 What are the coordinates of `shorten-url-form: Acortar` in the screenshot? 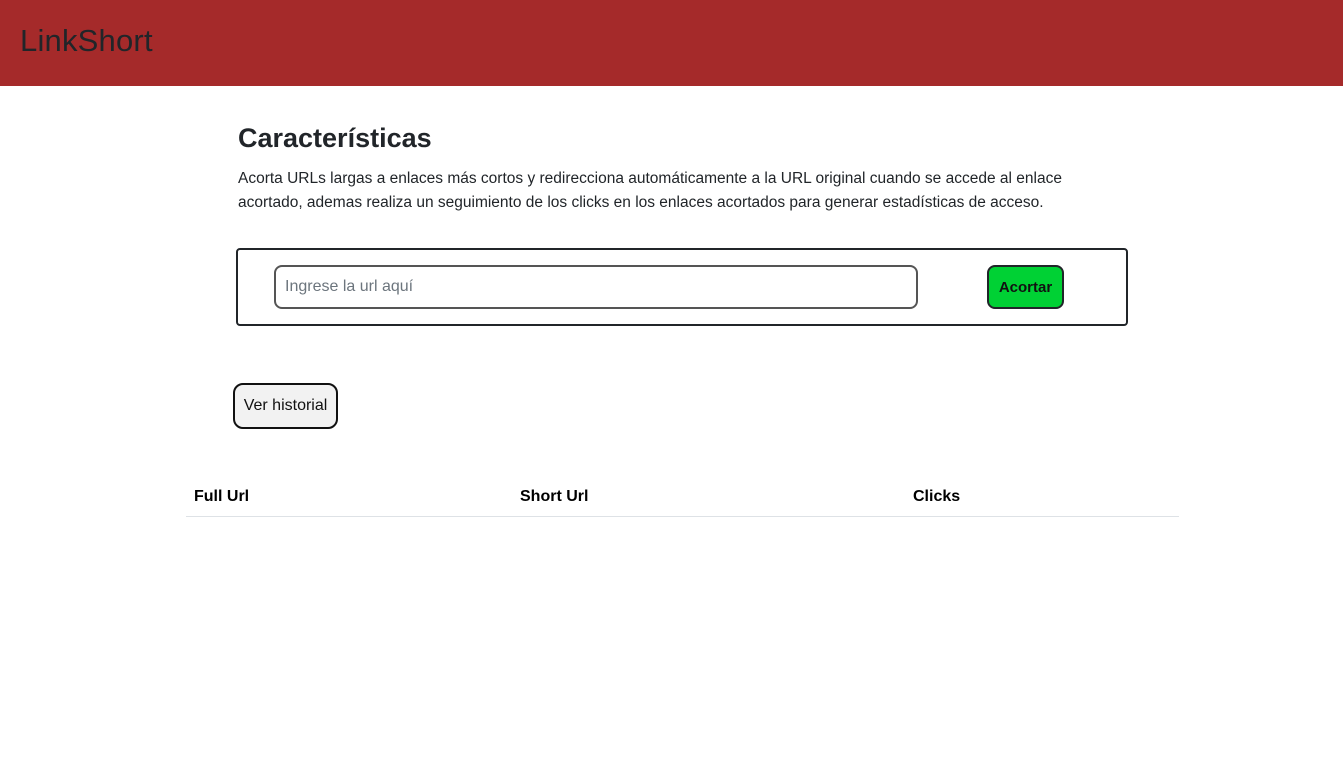 It's located at (682, 287).